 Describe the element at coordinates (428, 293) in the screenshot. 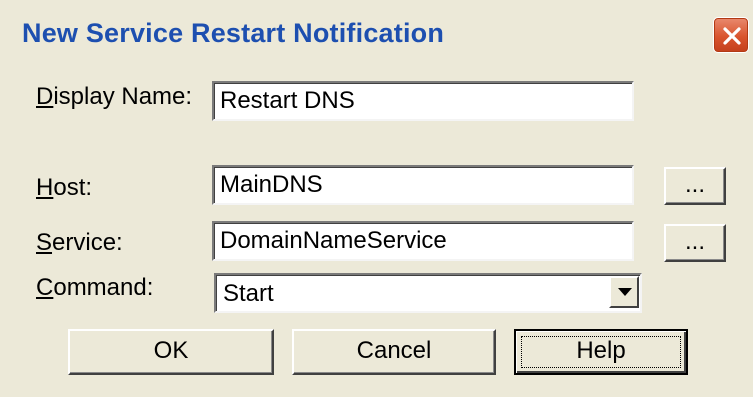

I see `command-select: Start` at that location.